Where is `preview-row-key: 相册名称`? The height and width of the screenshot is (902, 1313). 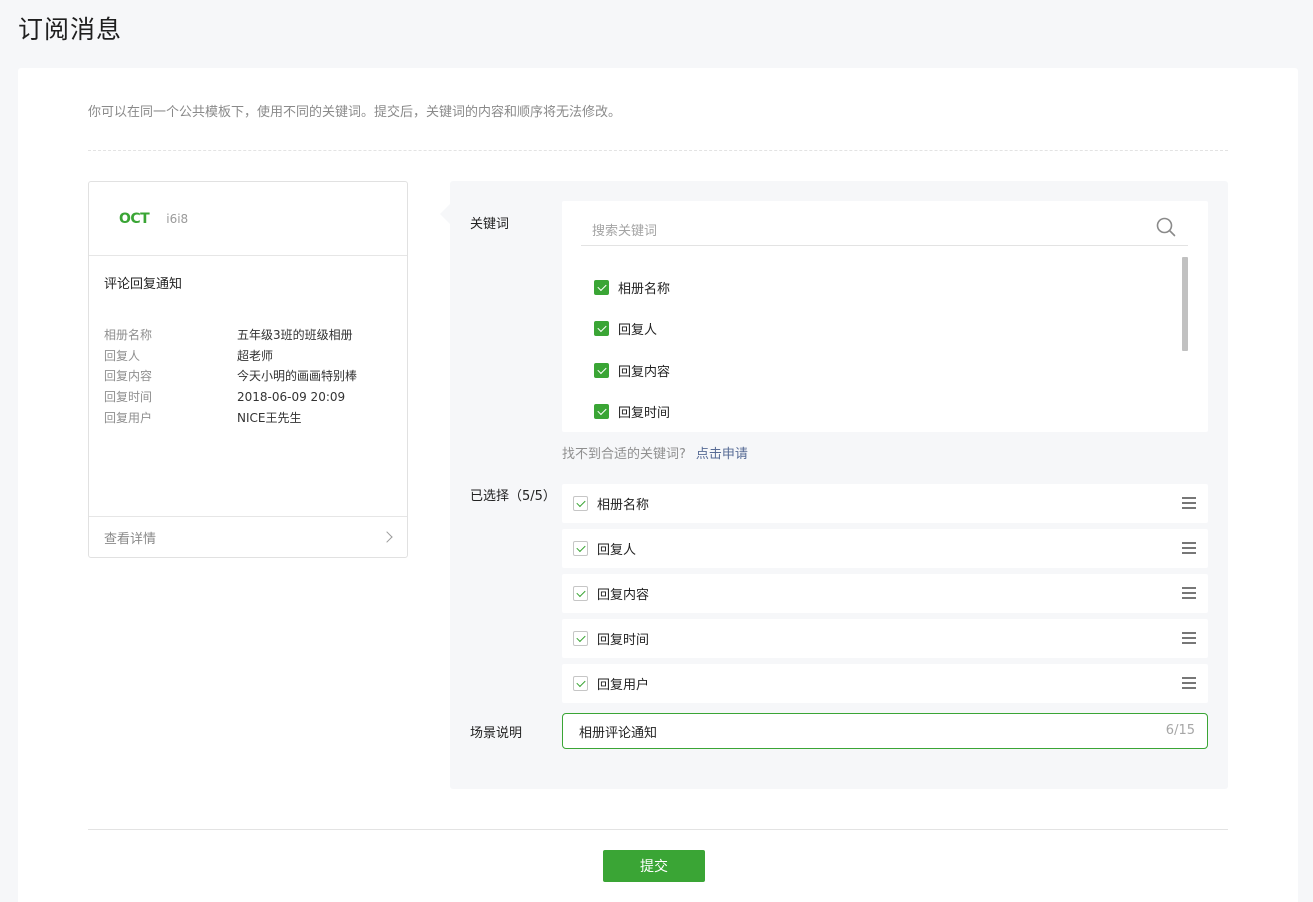
preview-row-key: 相册名称 is located at coordinates (128, 335).